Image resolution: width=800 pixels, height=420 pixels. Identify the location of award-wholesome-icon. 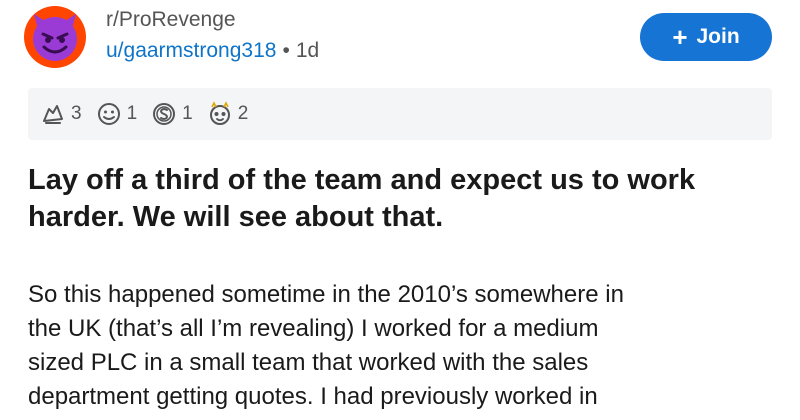
(219, 113).